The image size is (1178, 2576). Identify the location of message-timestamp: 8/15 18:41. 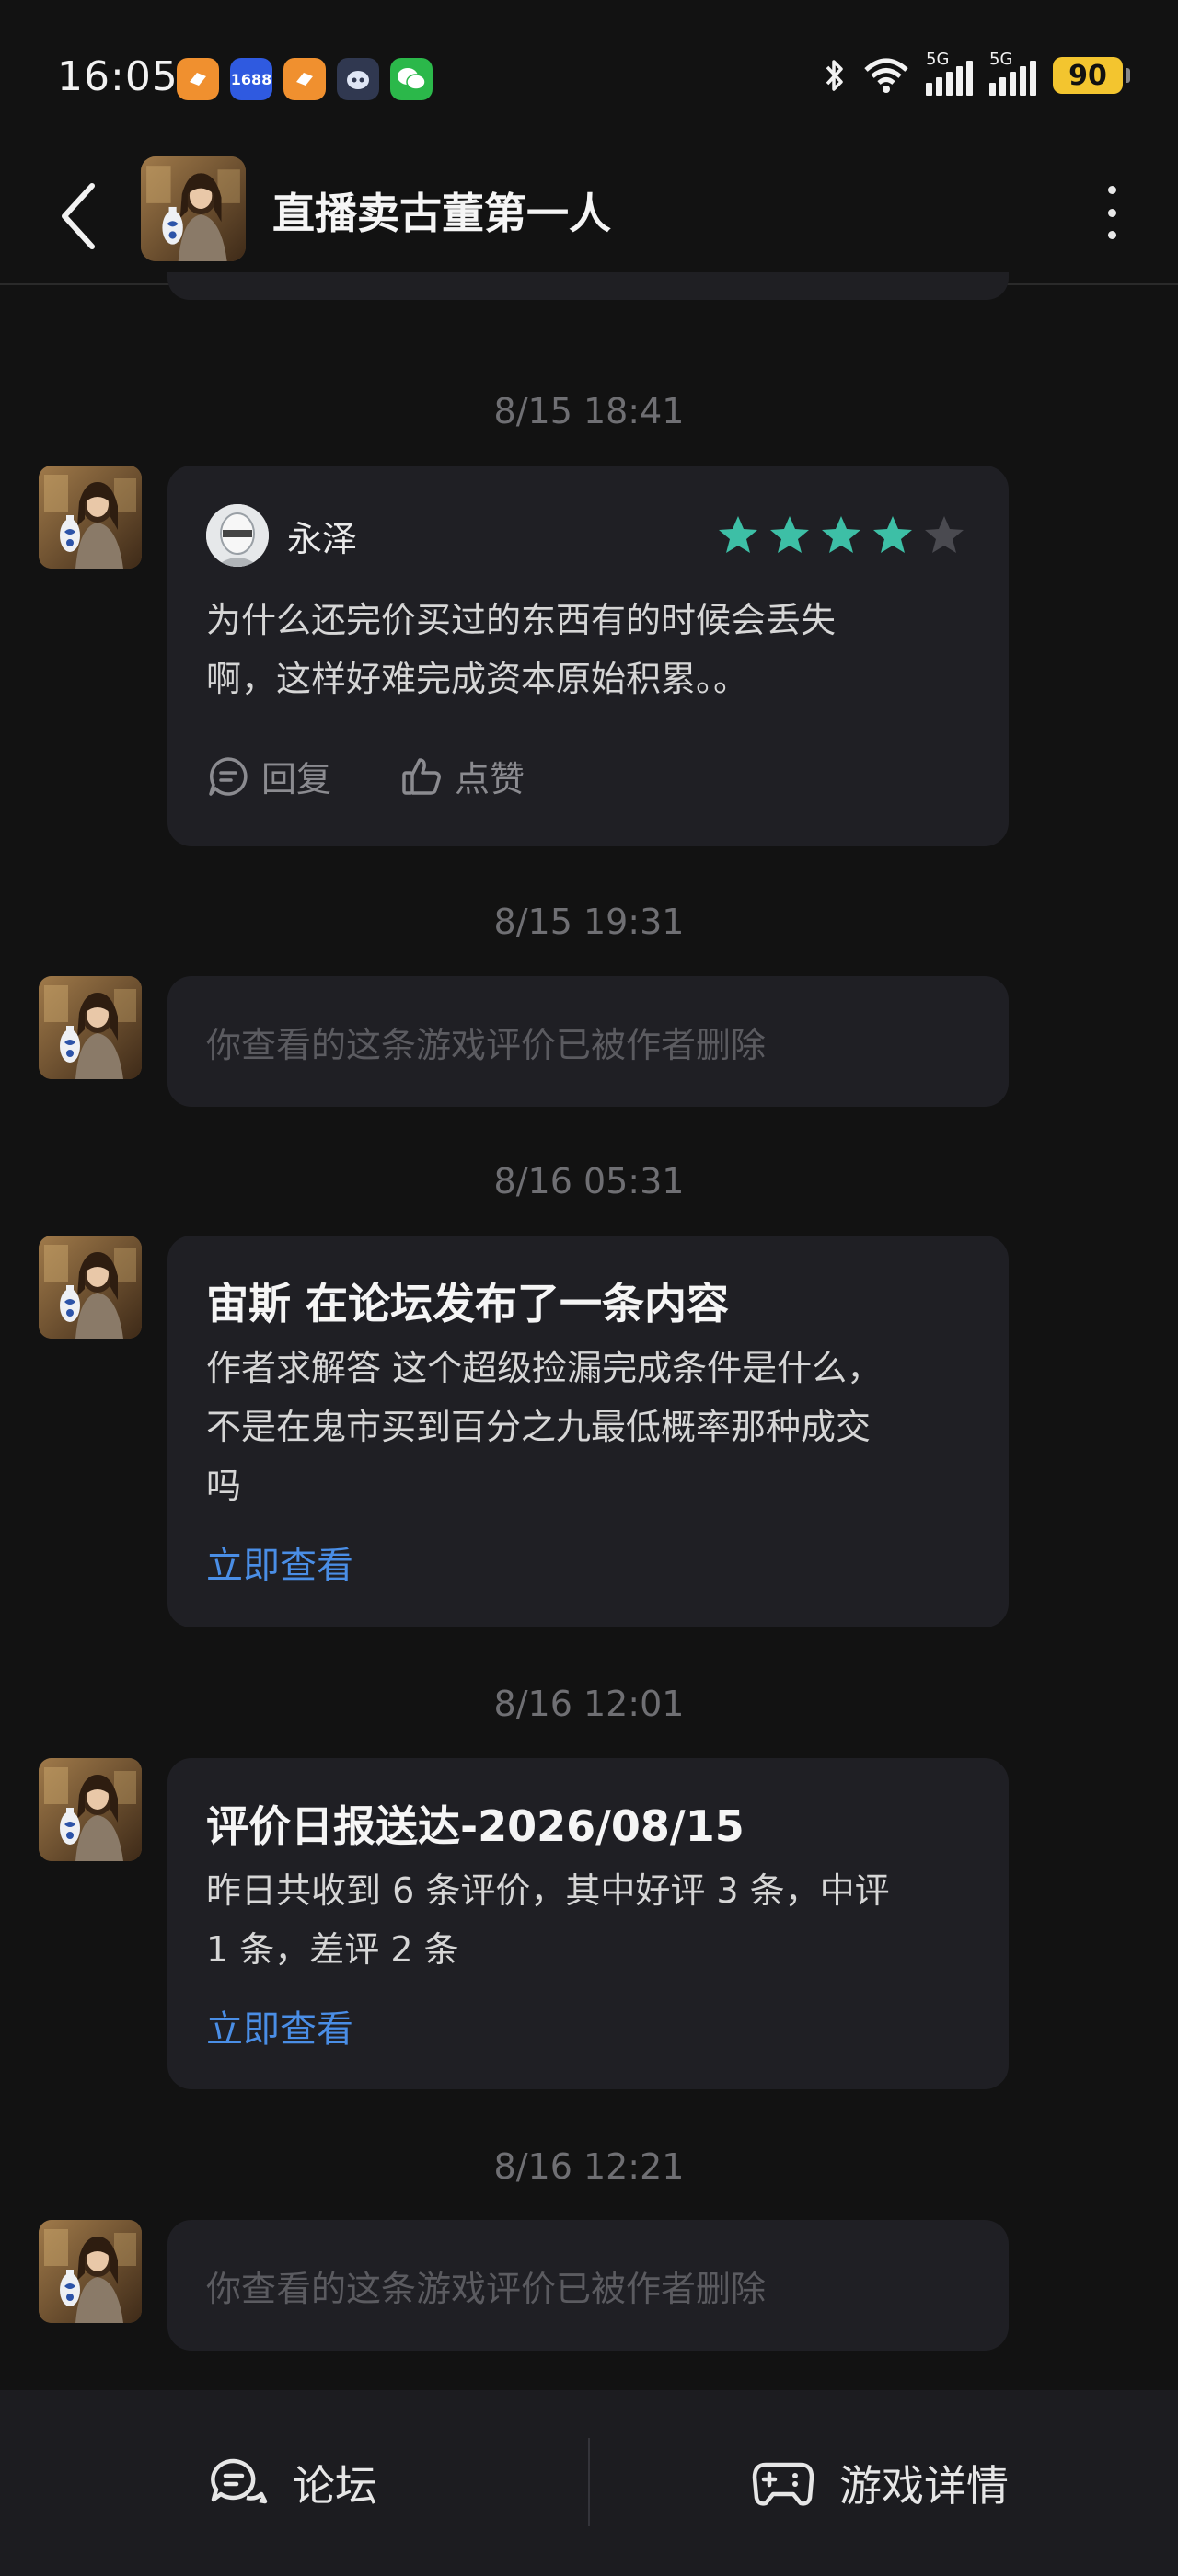
(589, 411).